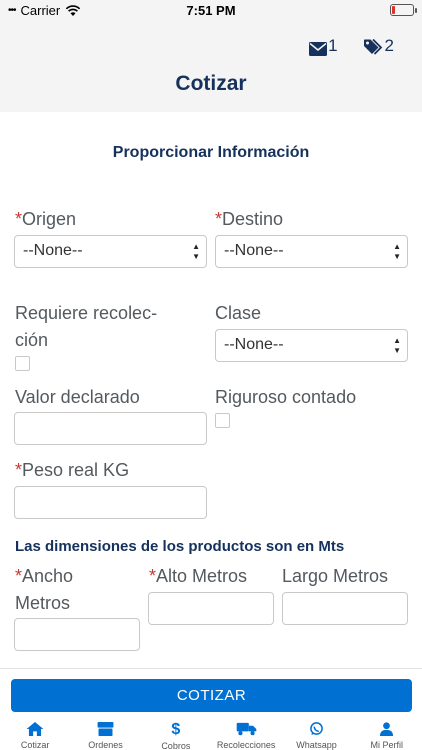 Image resolution: width=422 pixels, height=750 pixels. What do you see at coordinates (249, 219) in the screenshot?
I see `destino-label: *Destino` at bounding box center [249, 219].